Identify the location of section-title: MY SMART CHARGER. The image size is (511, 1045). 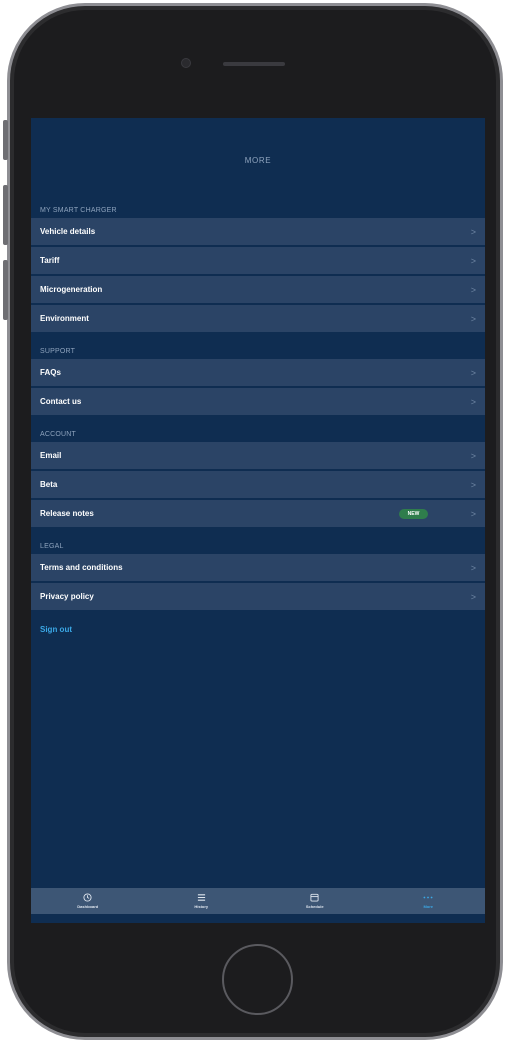
(78, 210).